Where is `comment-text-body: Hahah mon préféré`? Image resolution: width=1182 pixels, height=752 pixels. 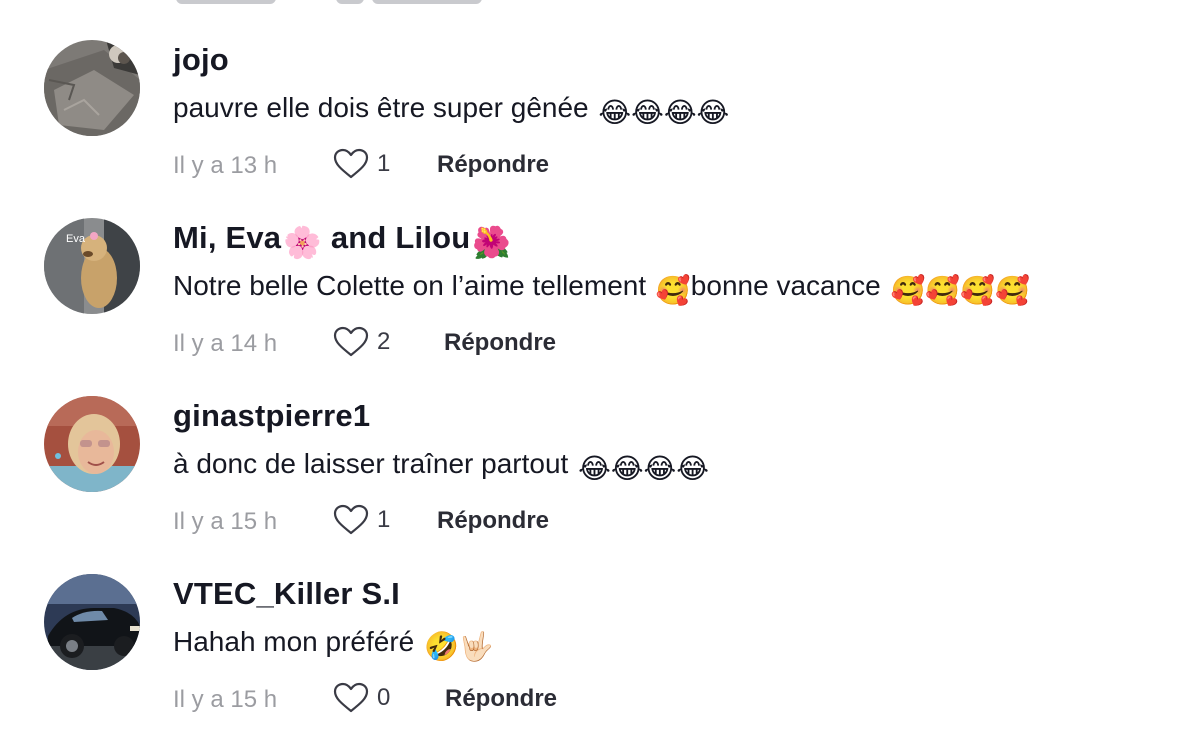
comment-text-body: Hahah mon préféré is located at coordinates (294, 641).